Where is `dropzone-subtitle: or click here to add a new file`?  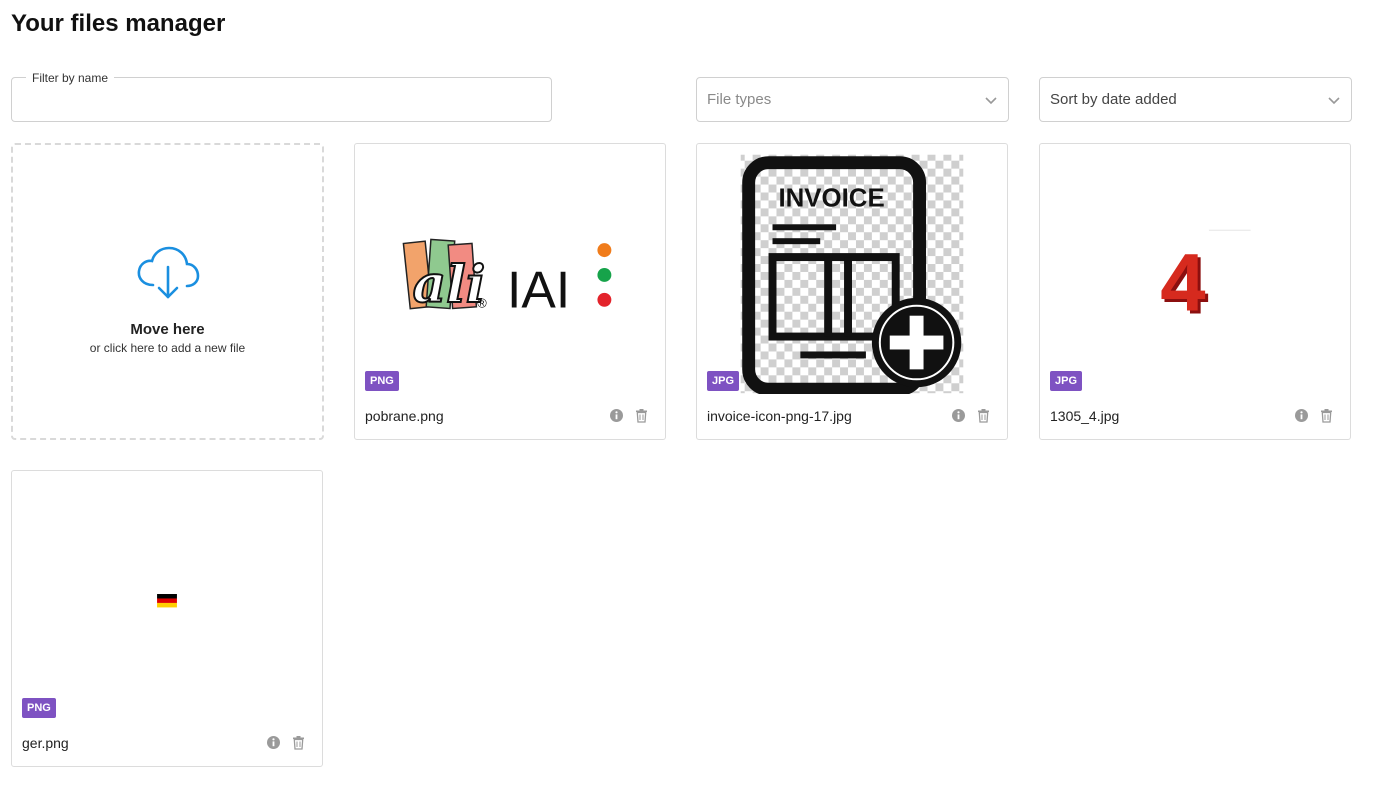 dropzone-subtitle: or click here to add a new file is located at coordinates (167, 347).